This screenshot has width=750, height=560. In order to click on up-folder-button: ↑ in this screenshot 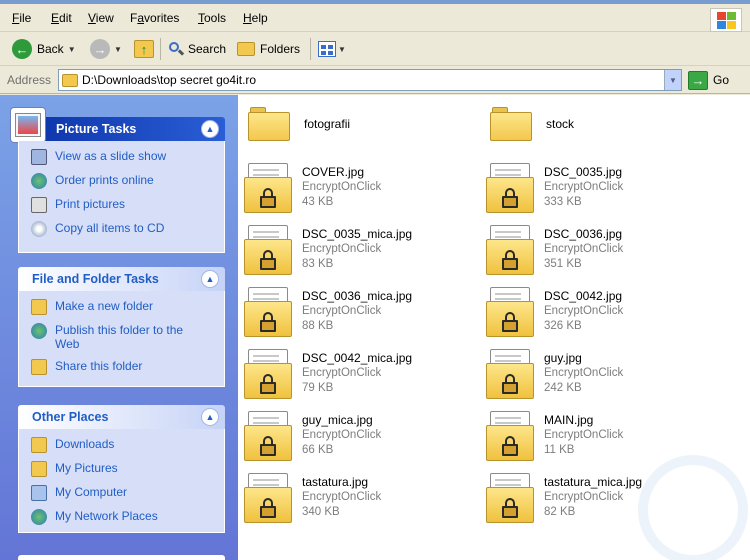, I will do `click(144, 49)`.